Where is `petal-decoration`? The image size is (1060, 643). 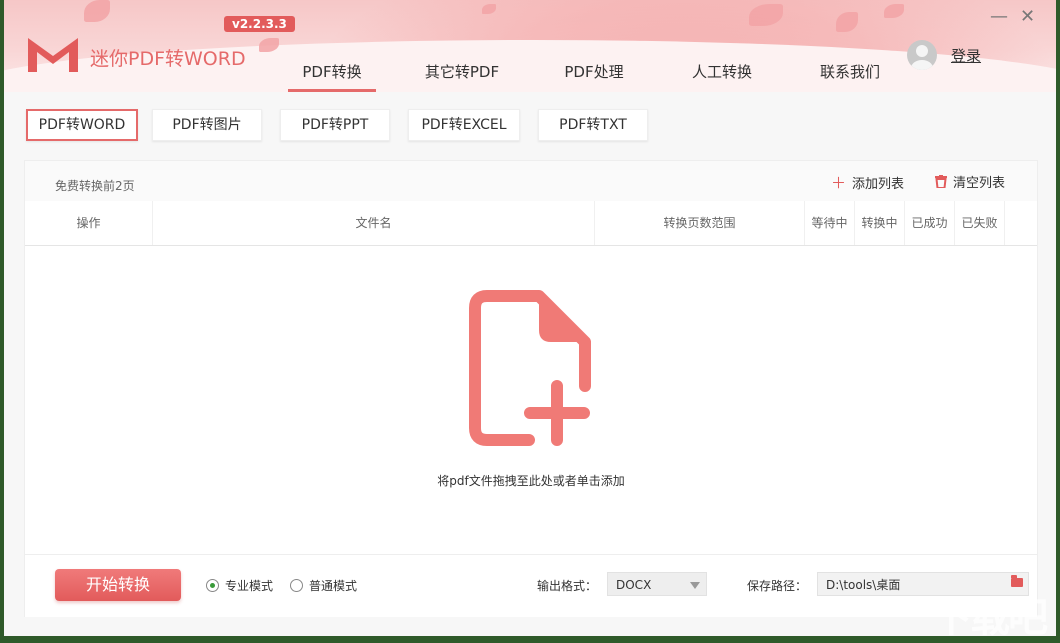 petal-decoration is located at coordinates (97, 11).